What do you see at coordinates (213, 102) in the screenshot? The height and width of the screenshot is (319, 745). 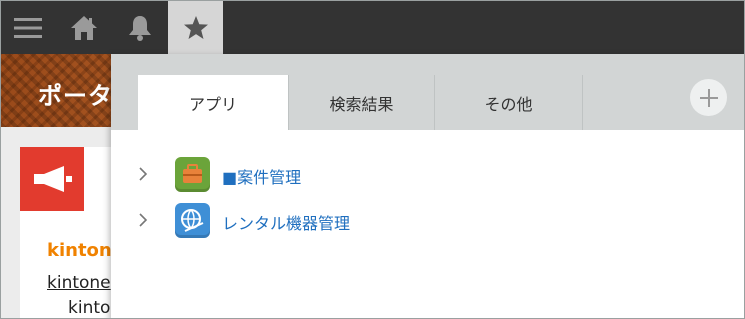 I see `tab-apps: アプリ` at bounding box center [213, 102].